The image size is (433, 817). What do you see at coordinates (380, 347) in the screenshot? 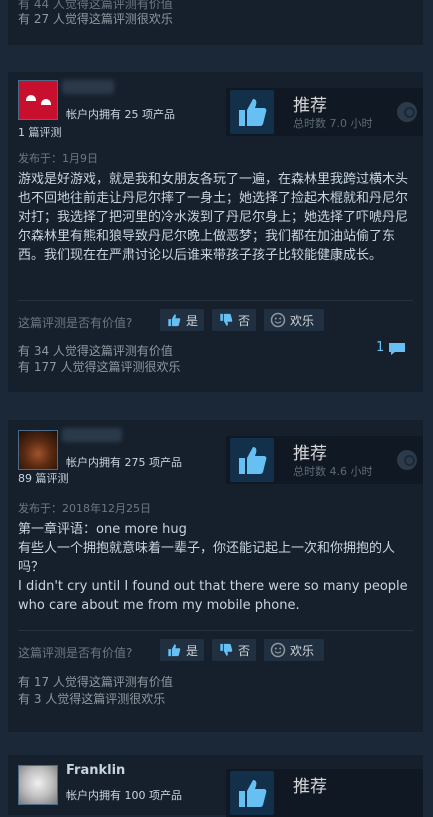
I see `comment-count: 1` at bounding box center [380, 347].